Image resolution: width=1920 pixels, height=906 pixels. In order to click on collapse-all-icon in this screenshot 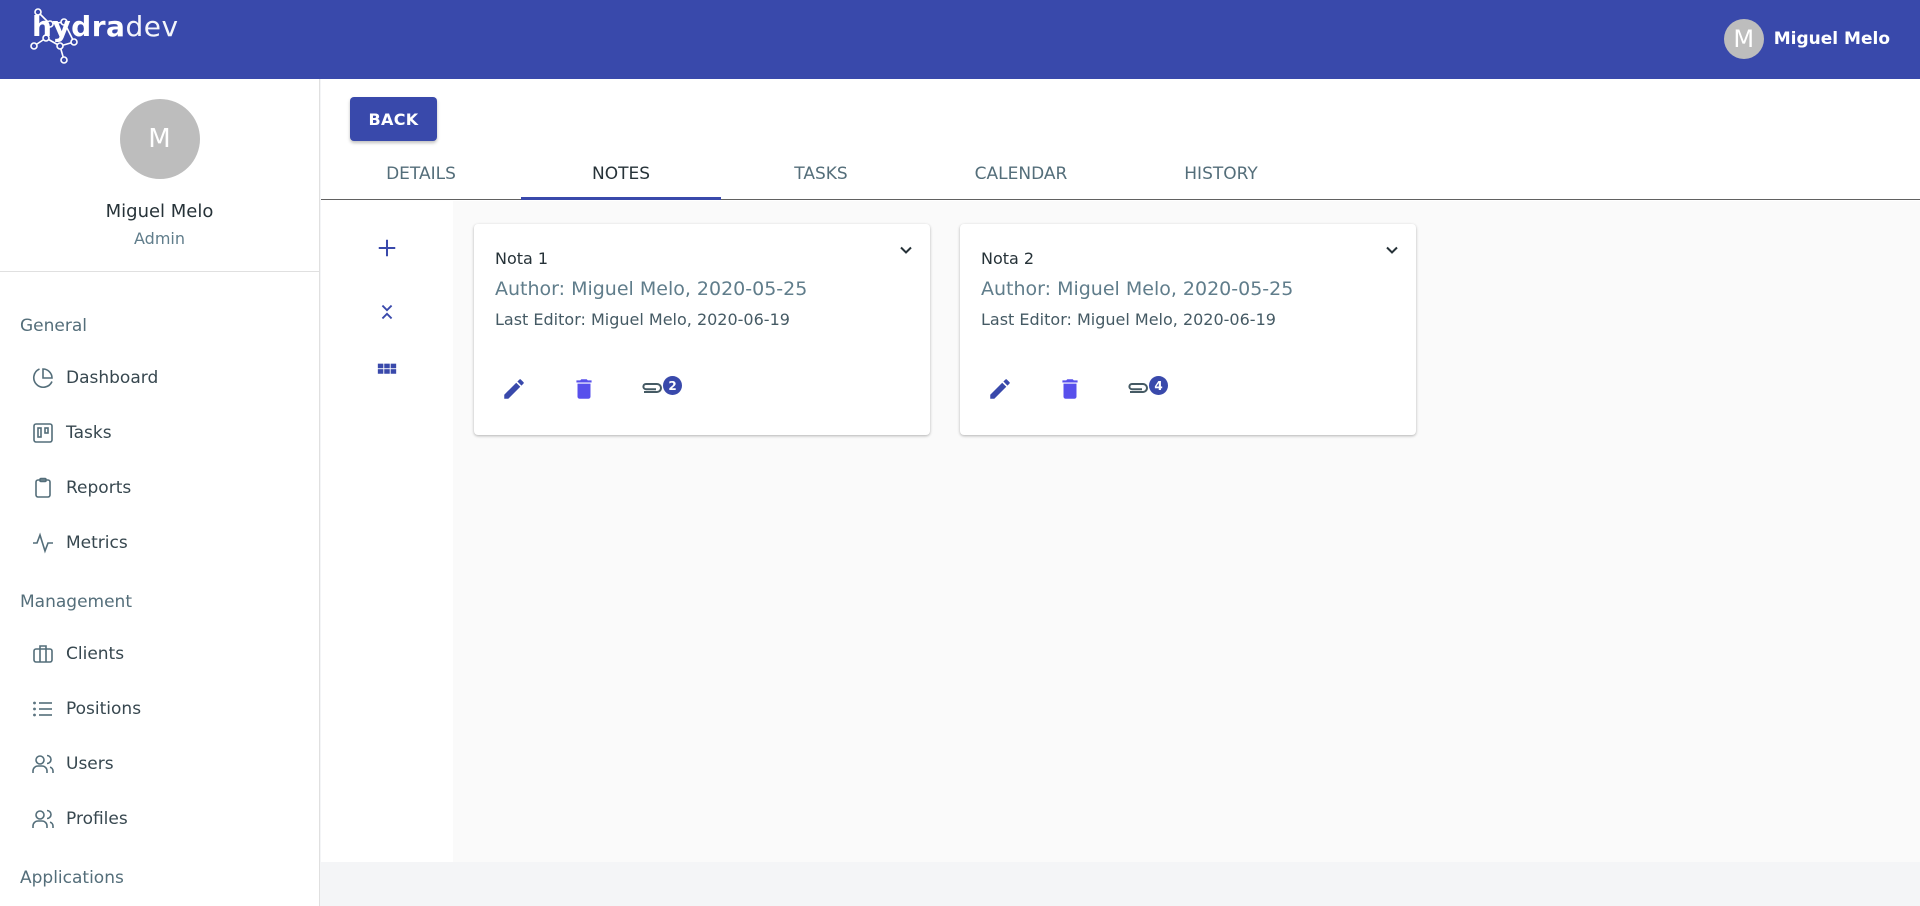, I will do `click(387, 312)`.